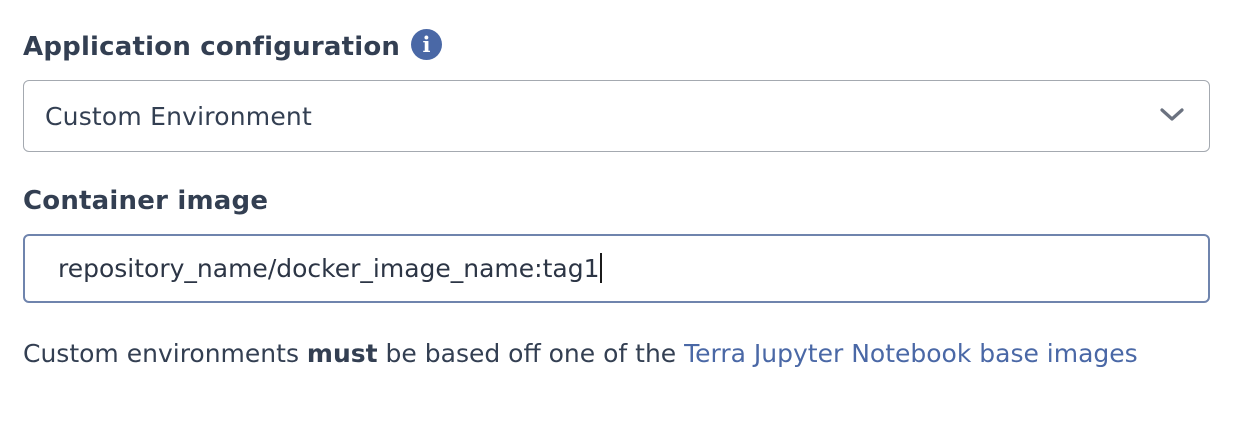 Image resolution: width=1237 pixels, height=425 pixels. I want to click on application-configuration-label: Application configuration, so click(212, 47).